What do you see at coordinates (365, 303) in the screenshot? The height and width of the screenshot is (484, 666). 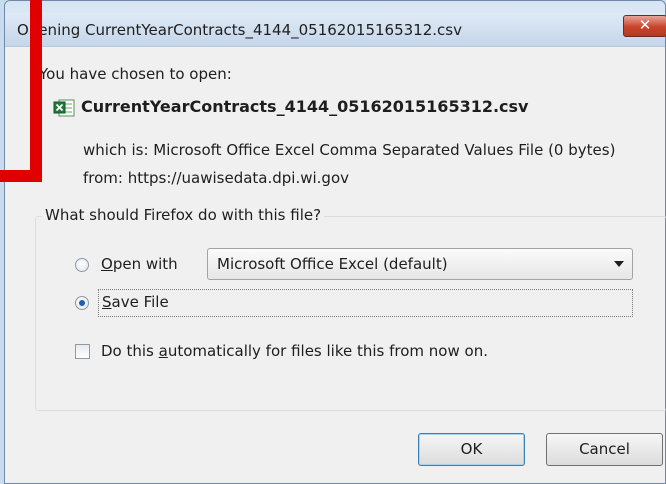 I see `save-file-focus-ring` at bounding box center [365, 303].